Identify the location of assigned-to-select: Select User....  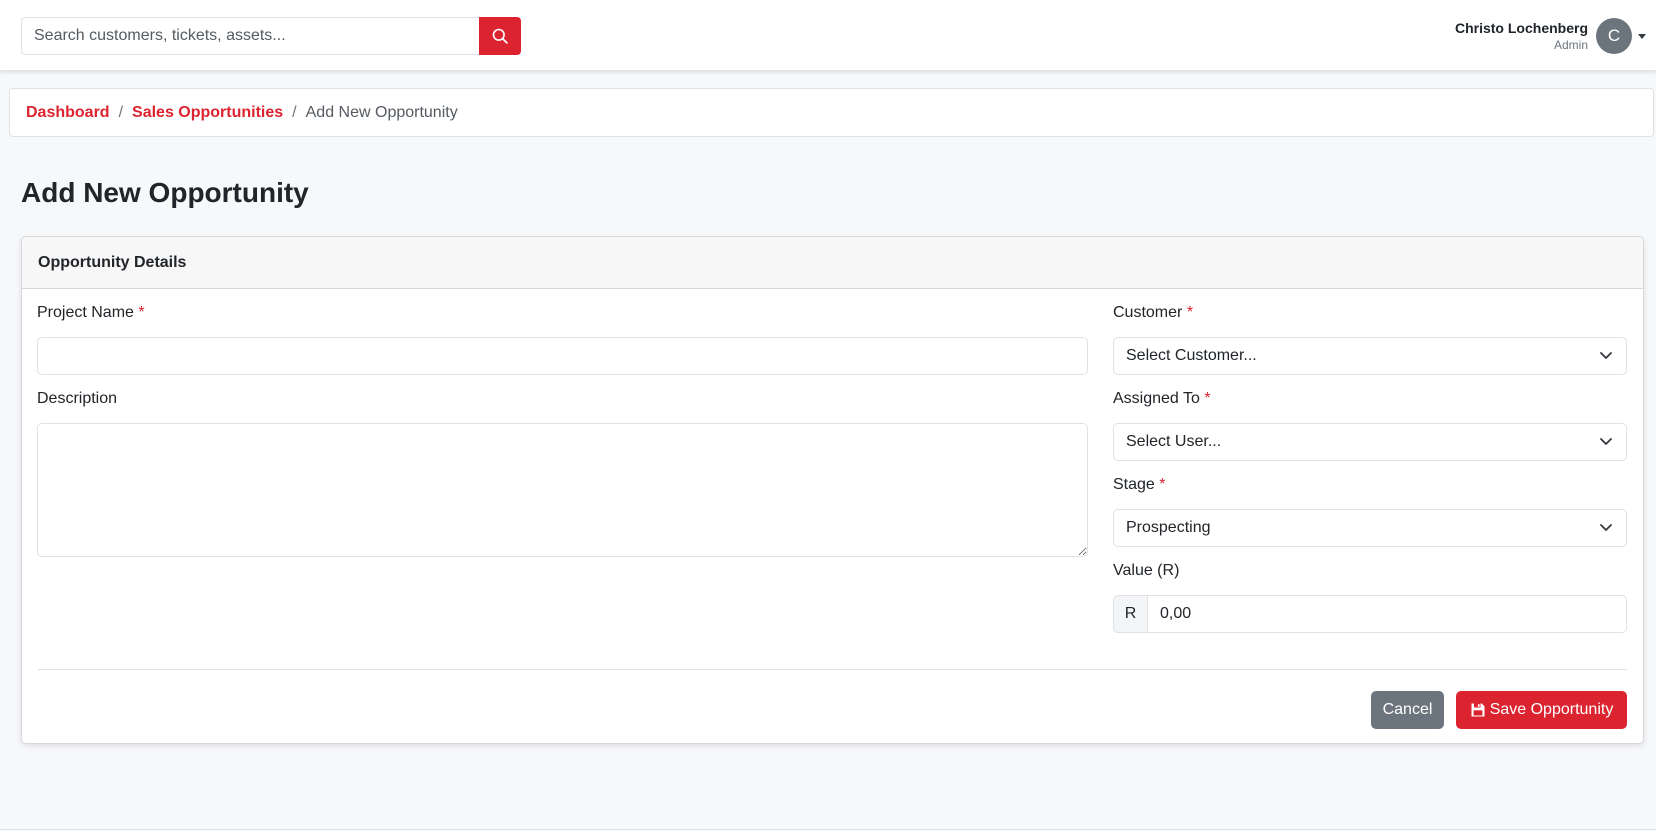
(1370, 442).